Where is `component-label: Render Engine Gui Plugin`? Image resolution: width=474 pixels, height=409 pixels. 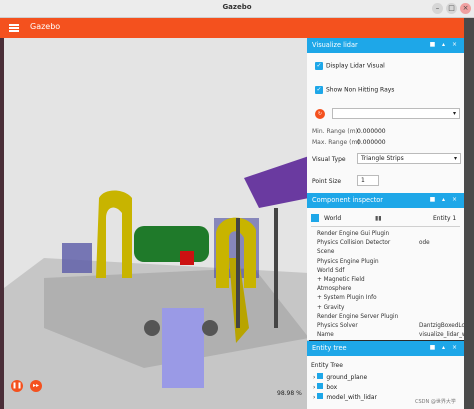
component-label: Render Engine Gui Plugin is located at coordinates (353, 234).